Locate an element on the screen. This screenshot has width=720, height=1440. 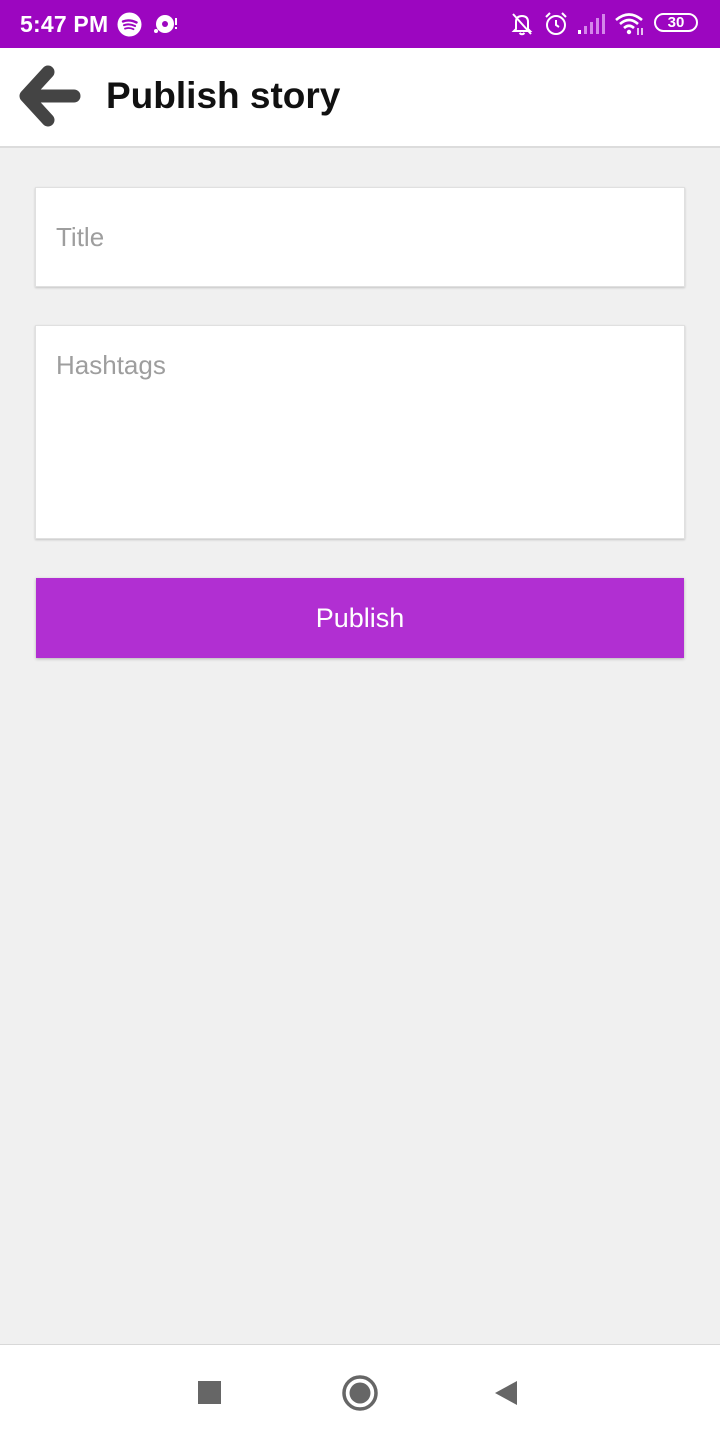
home-icon is located at coordinates (360, 1393).